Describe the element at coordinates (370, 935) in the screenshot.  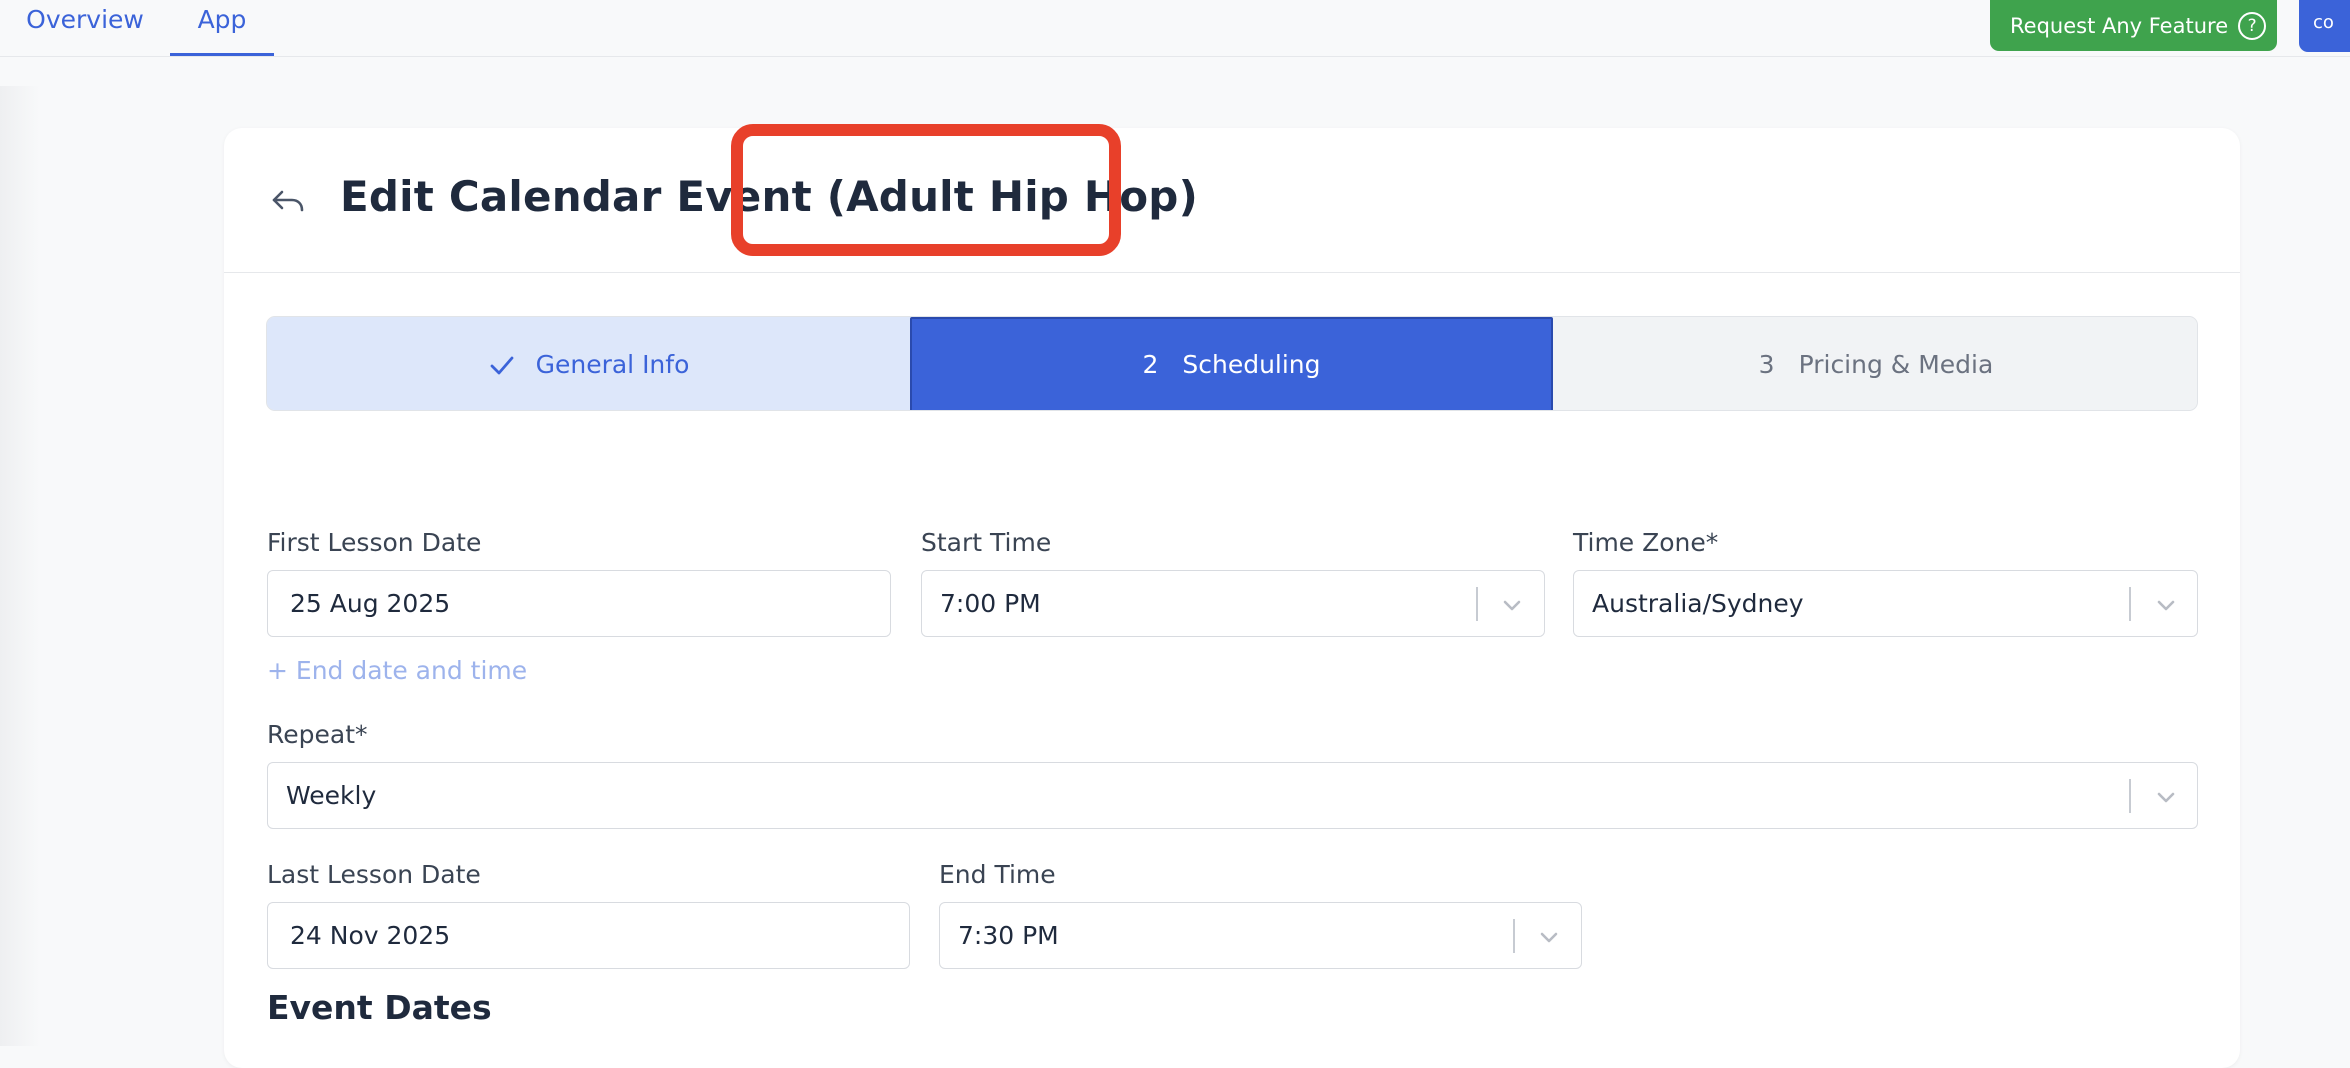
I see `last-lesson-date-value: 24 Nov 2025` at that location.